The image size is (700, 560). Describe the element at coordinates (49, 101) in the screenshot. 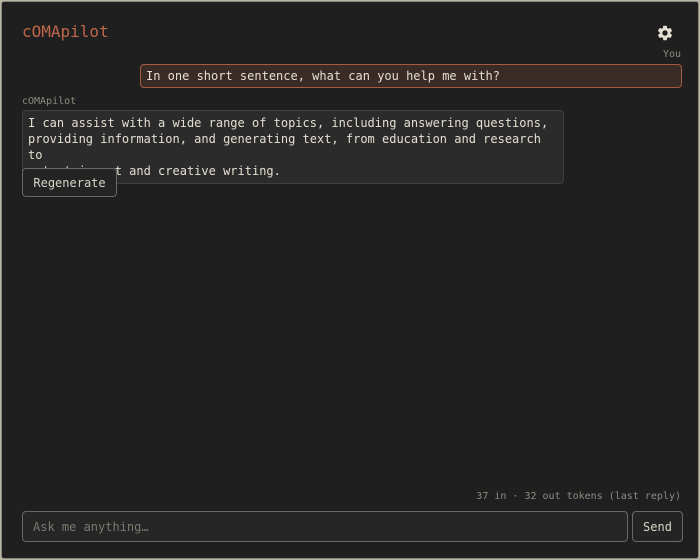

I see `assistant-label: cOMApilot` at that location.